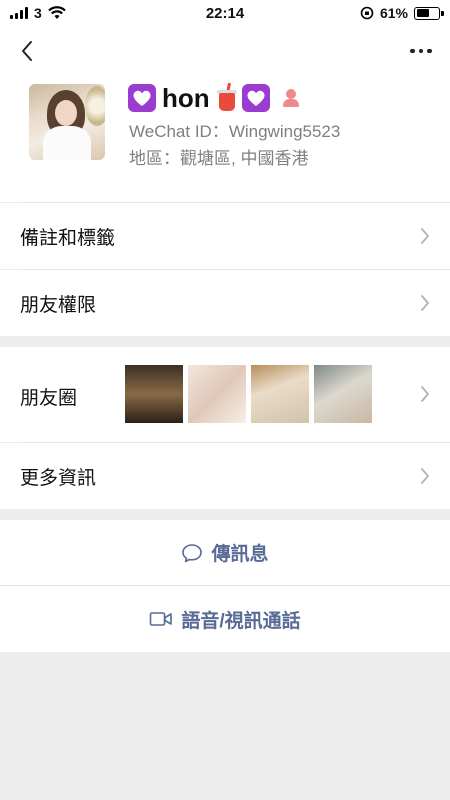 This screenshot has height=800, width=450. I want to click on wechat-id: WeChat ID：Wingwing5523, so click(235, 131).